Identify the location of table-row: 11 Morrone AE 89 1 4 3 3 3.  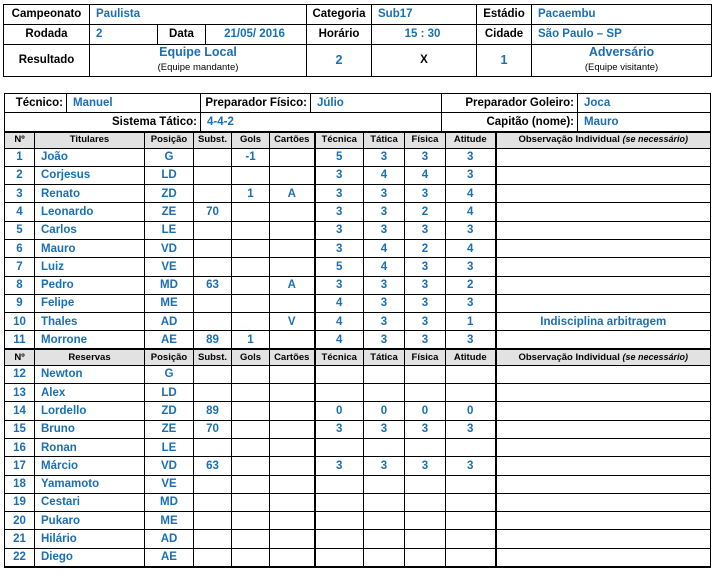
(357, 340).